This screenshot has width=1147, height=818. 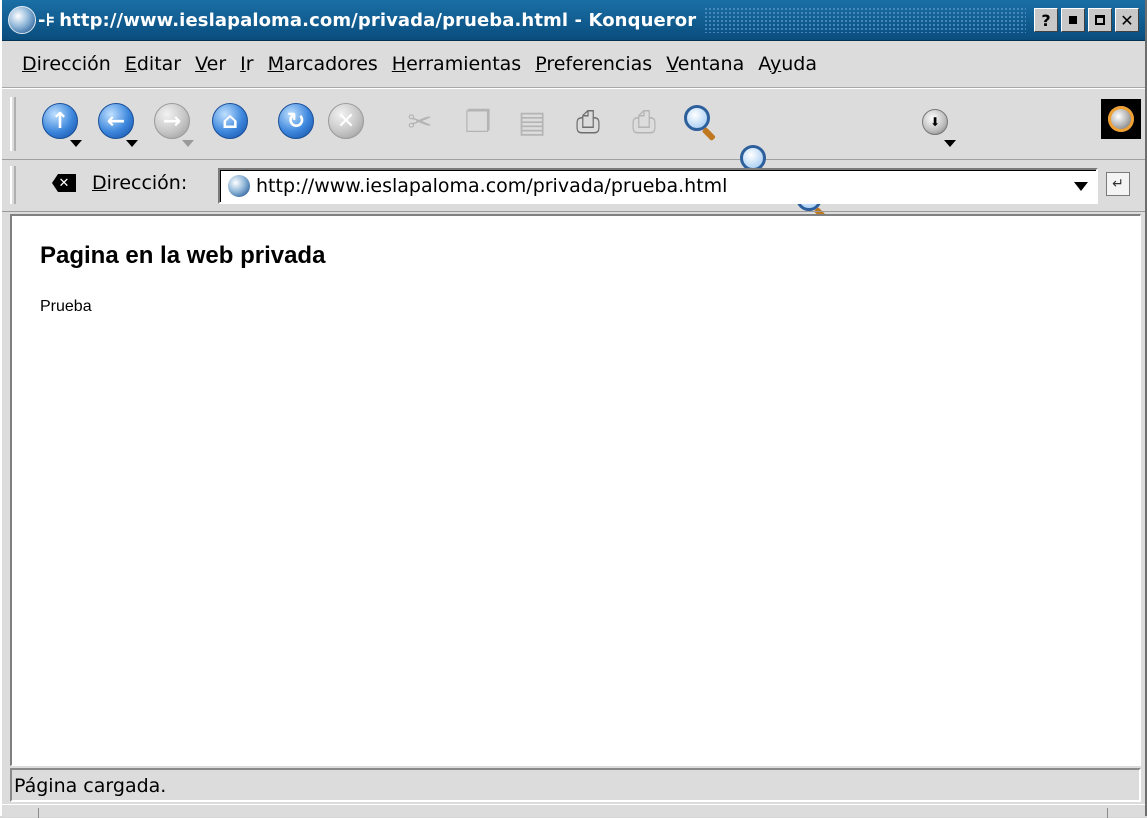 I want to click on minimize-button, so click(x=1073, y=20).